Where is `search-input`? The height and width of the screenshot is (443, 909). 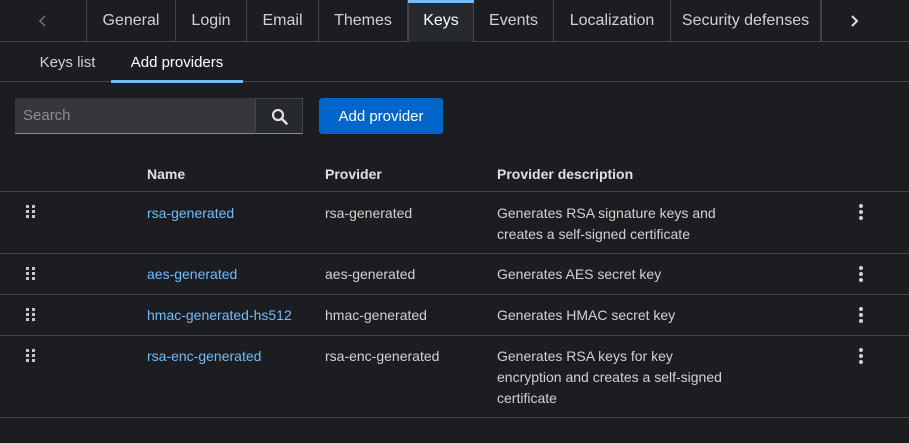 search-input is located at coordinates (135, 116).